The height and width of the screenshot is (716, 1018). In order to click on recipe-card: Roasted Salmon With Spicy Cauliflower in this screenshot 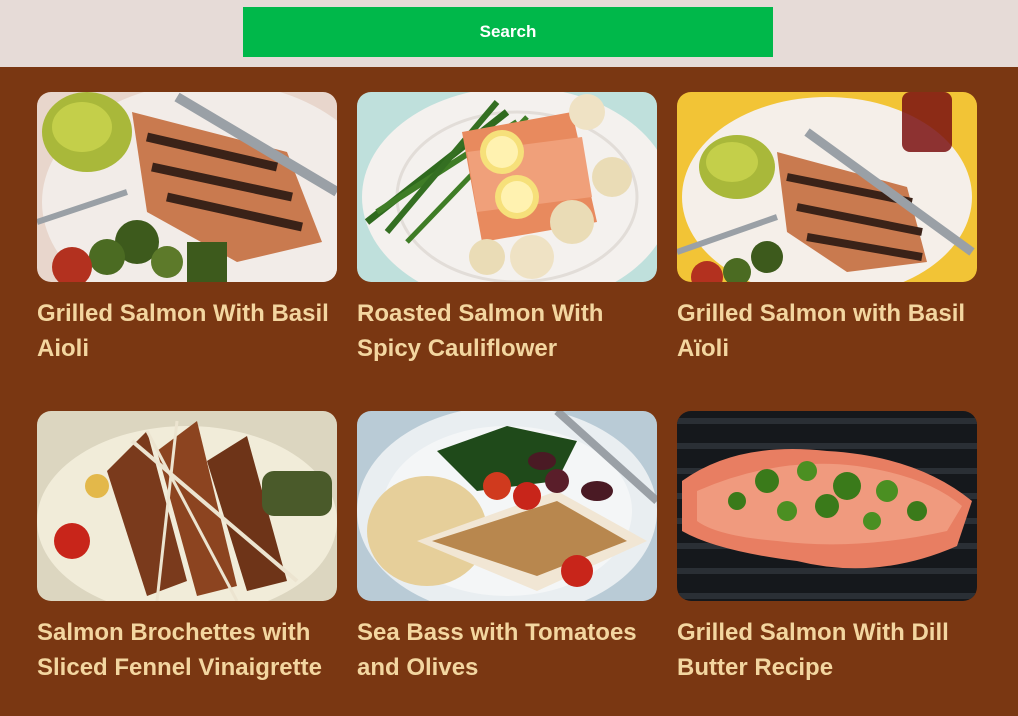, I will do `click(507, 229)`.